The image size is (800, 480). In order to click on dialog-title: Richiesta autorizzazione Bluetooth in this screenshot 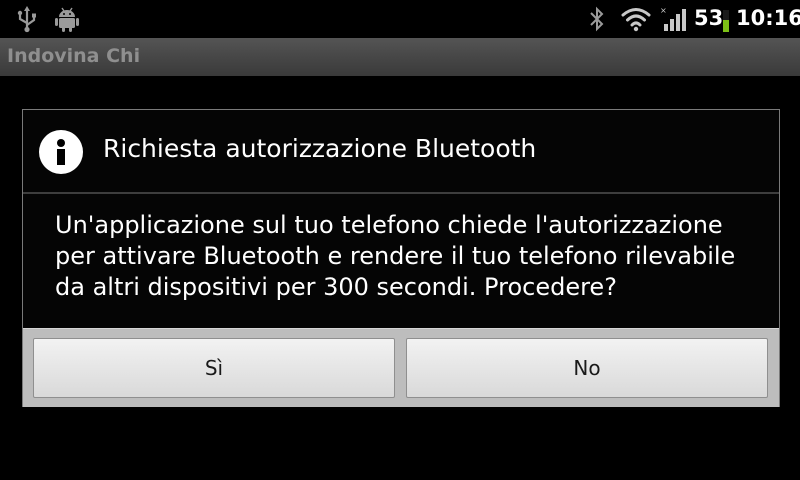, I will do `click(320, 148)`.